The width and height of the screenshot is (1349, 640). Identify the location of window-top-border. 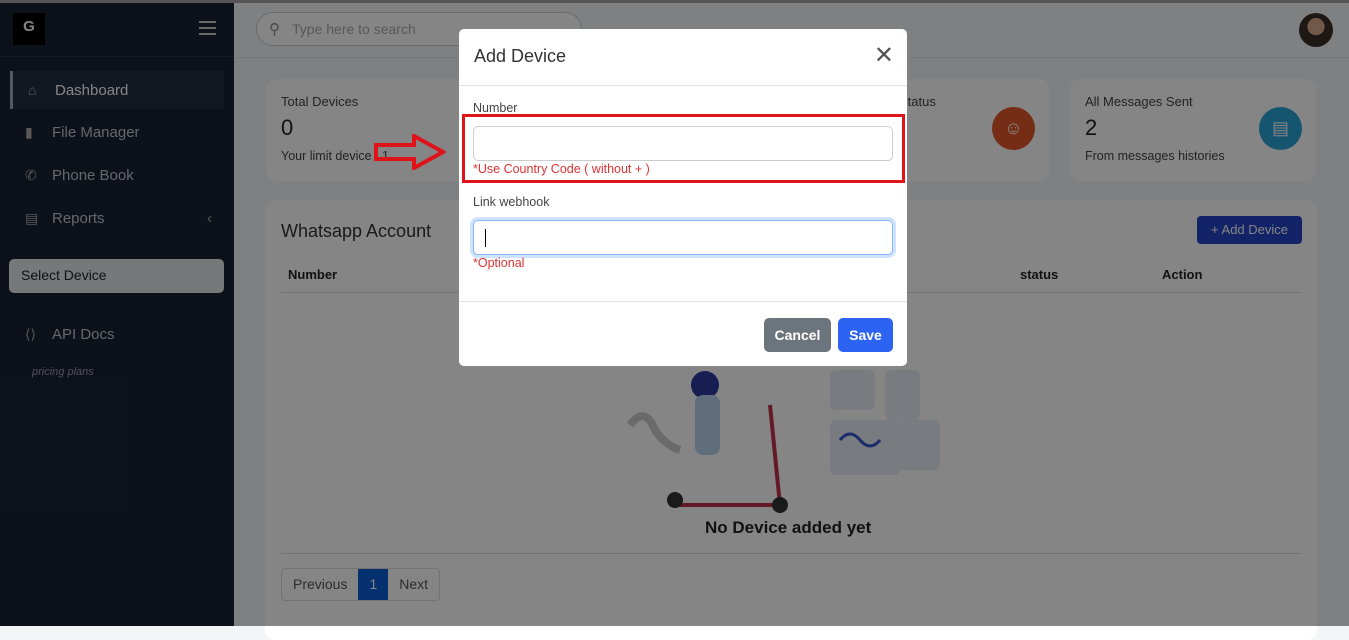
(674, 1).